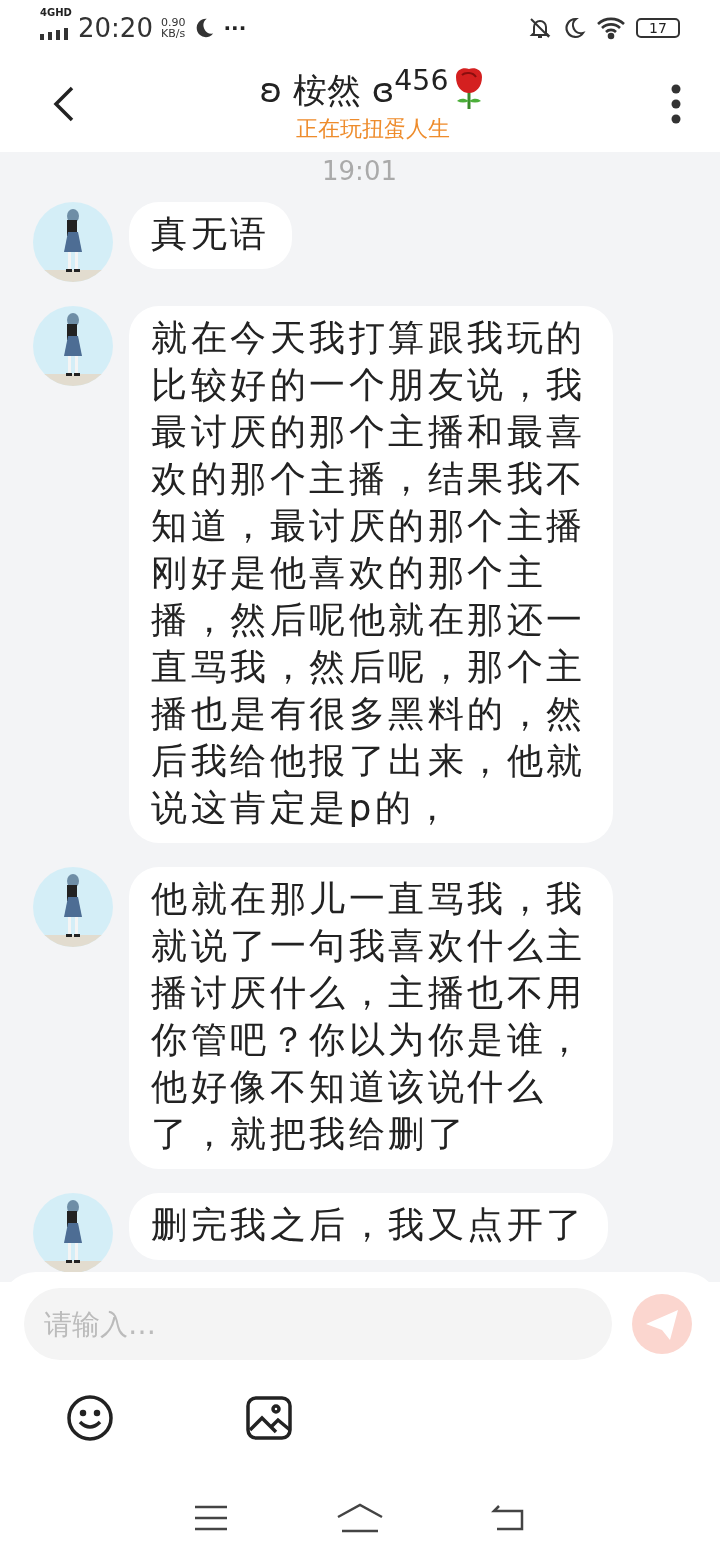  I want to click on bell-off-icon, so click(540, 28).